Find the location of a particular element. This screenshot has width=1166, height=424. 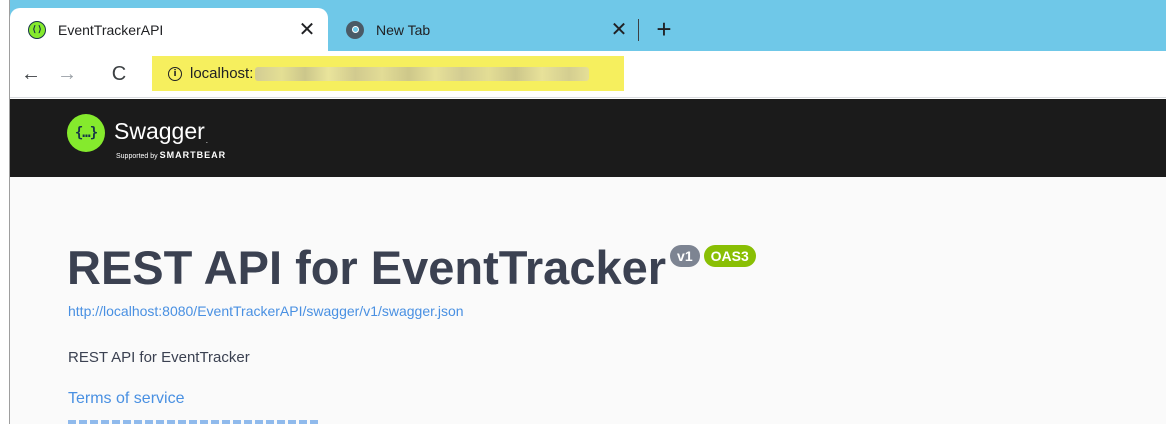

tab-separator is located at coordinates (638, 30).